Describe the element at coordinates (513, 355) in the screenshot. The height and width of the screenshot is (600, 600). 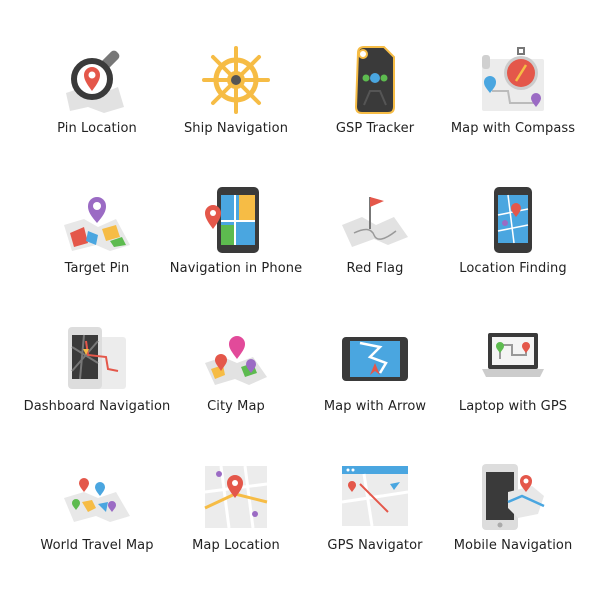
I see `laptop-gps-icon` at that location.